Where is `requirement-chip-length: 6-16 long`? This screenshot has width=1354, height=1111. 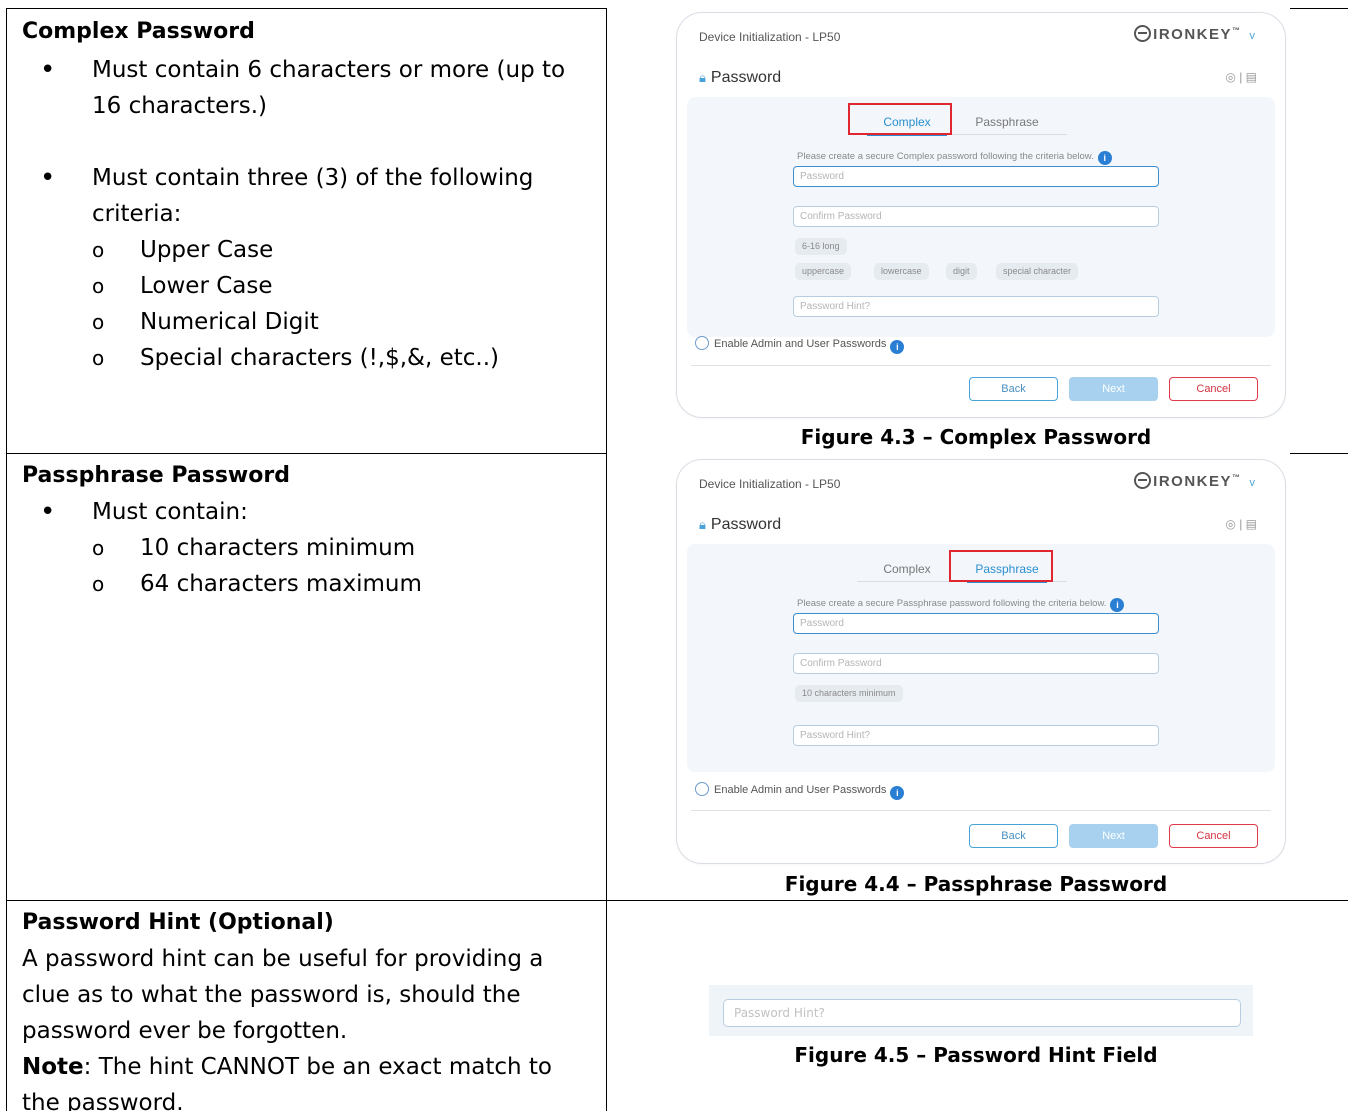 requirement-chip-length: 6-16 long is located at coordinates (821, 246).